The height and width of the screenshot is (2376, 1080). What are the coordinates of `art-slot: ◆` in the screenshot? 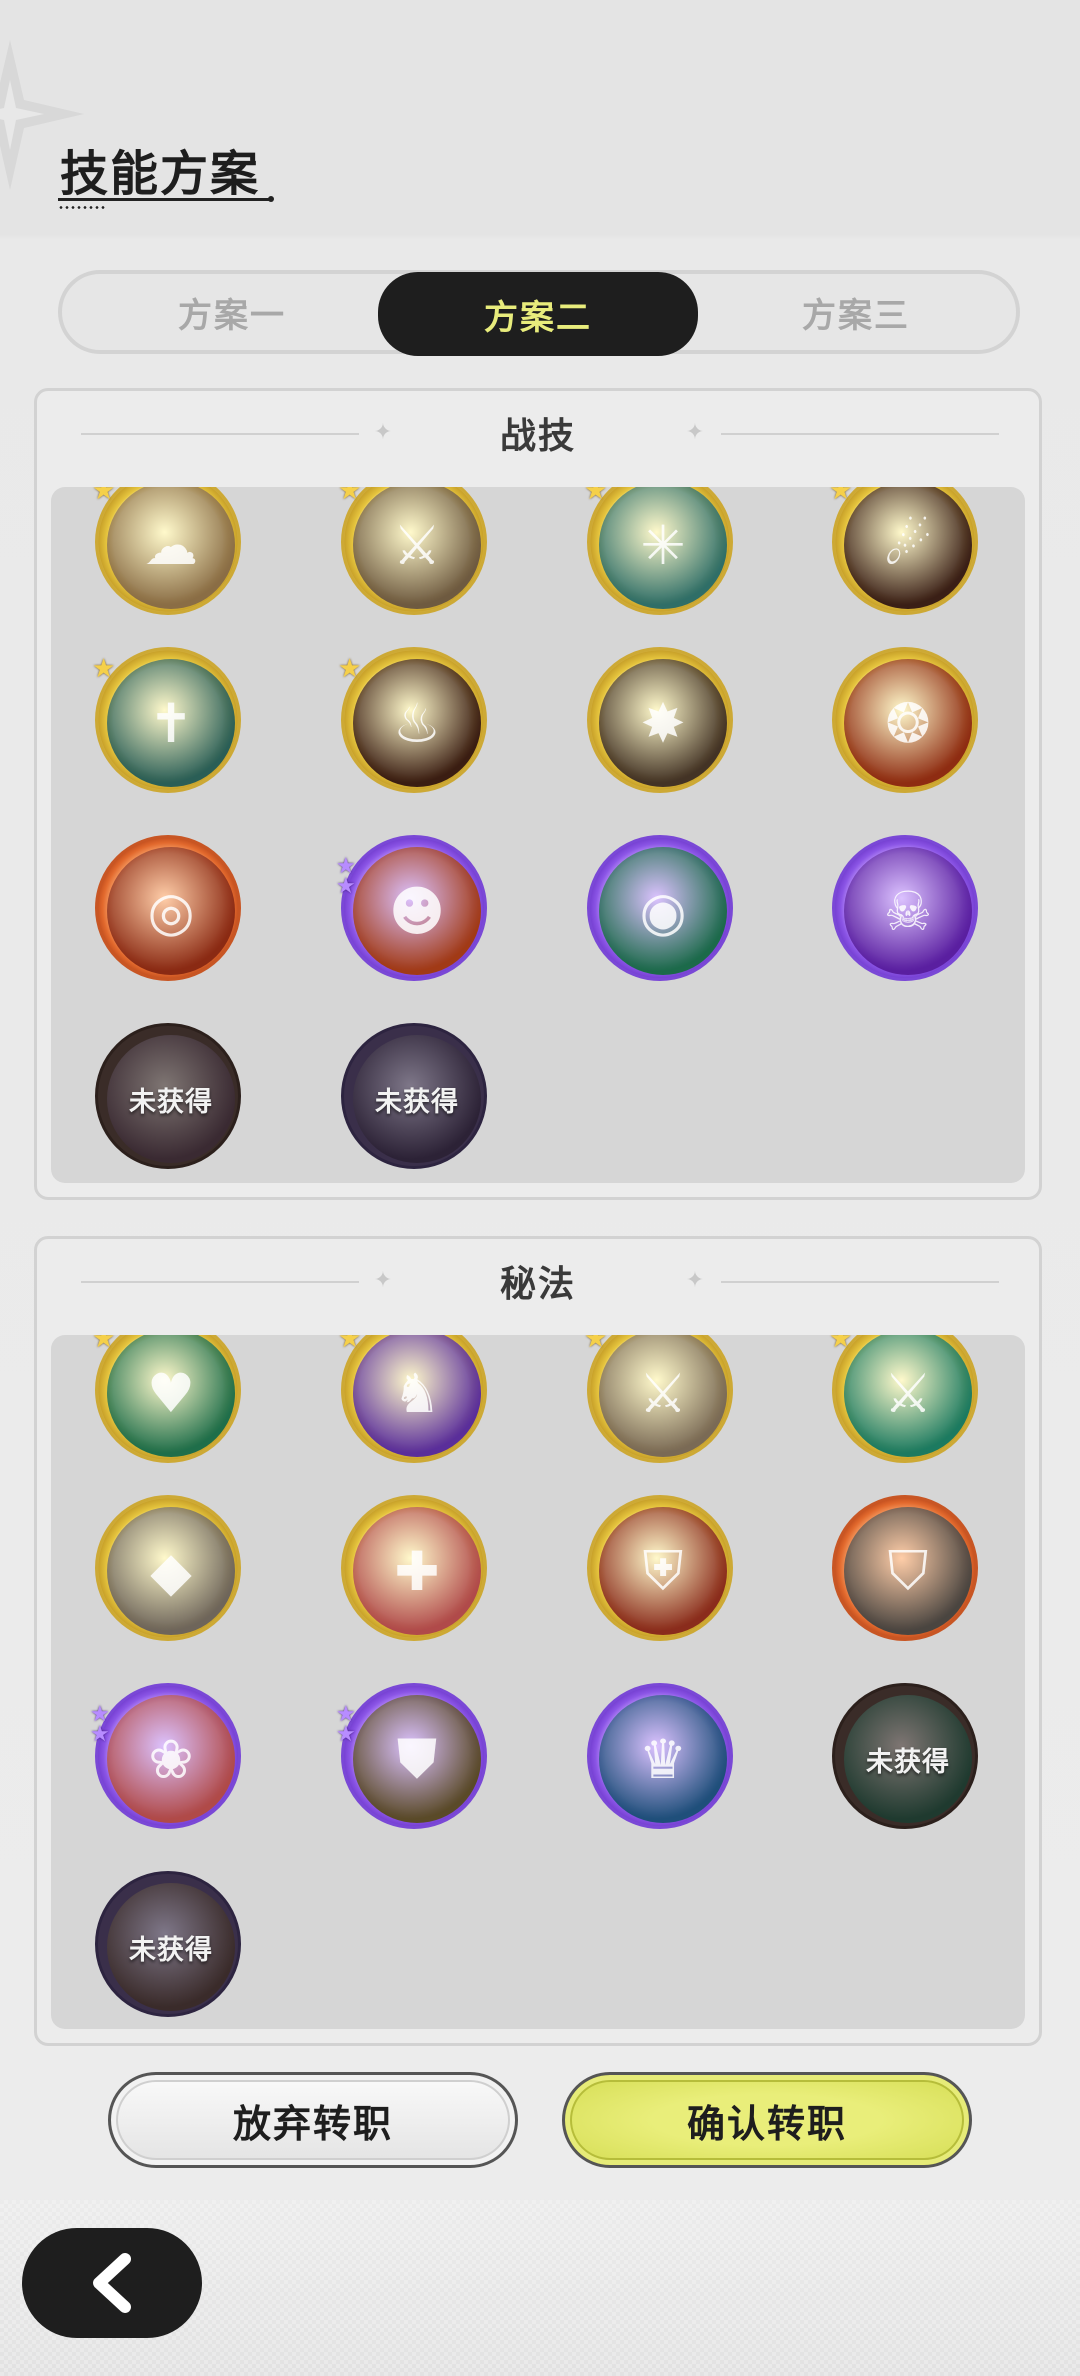 It's located at (168, 1568).